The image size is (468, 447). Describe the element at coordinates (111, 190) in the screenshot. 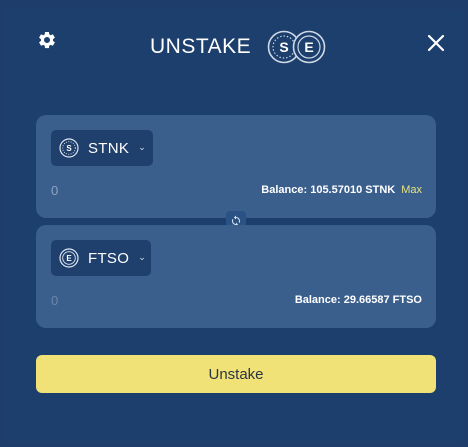

I see `from-amount-input` at that location.